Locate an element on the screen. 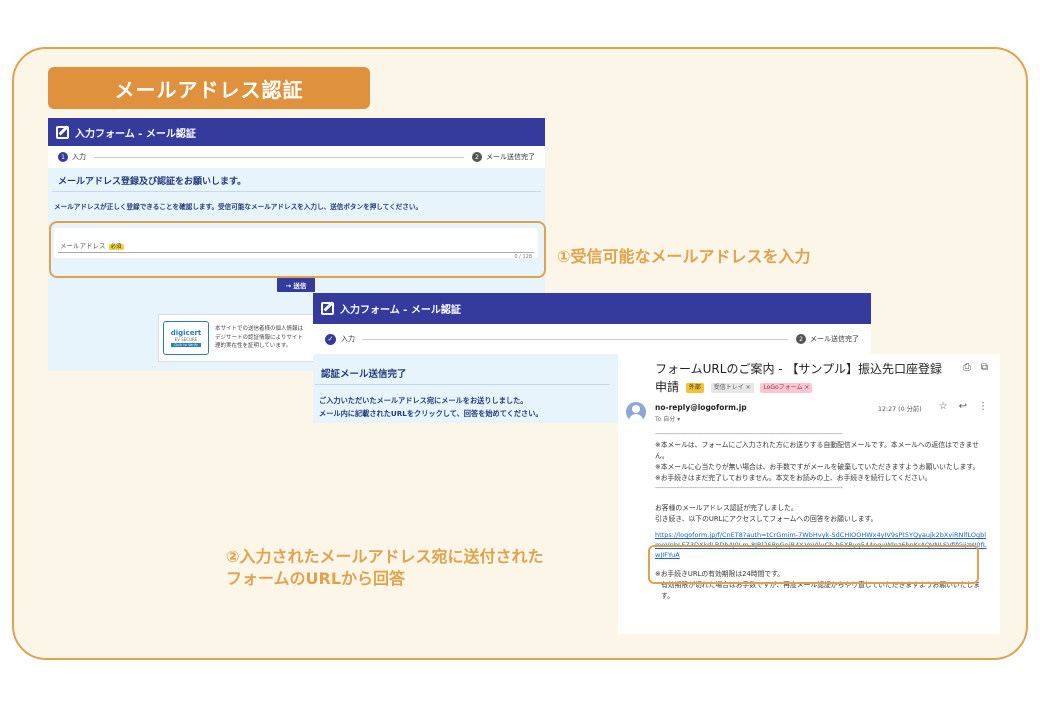 This screenshot has height=720, width=1040. more-icon: ⋮ is located at coordinates (983, 406).